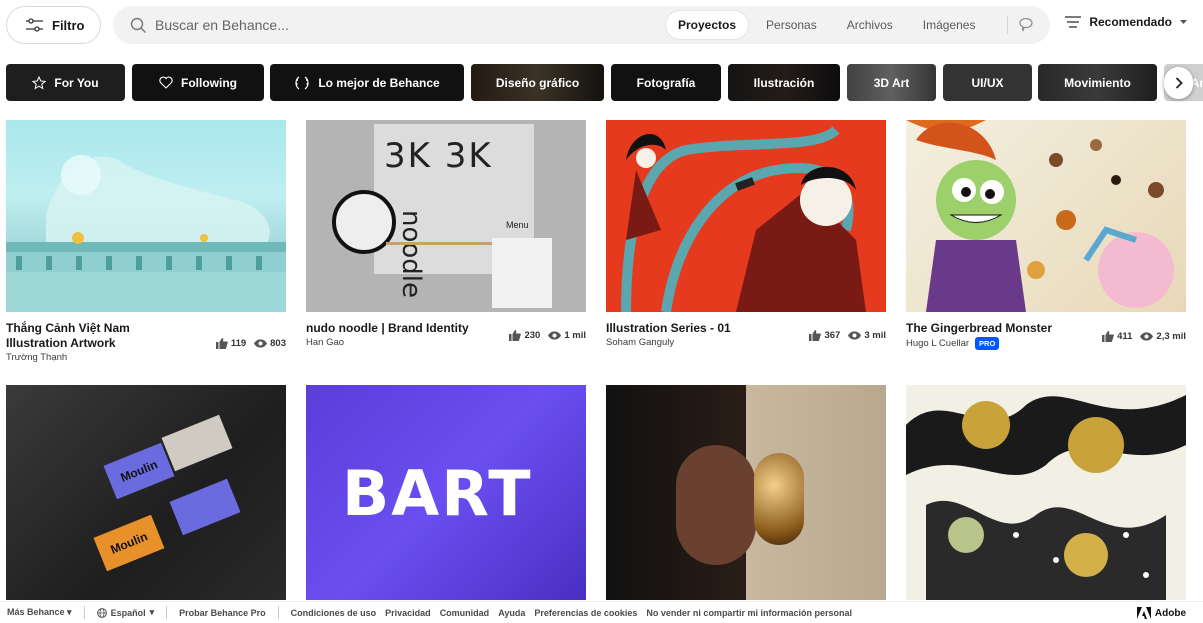 This screenshot has width=1203, height=623. Describe the element at coordinates (716, 505) in the screenshot. I see `portrait-face` at that location.